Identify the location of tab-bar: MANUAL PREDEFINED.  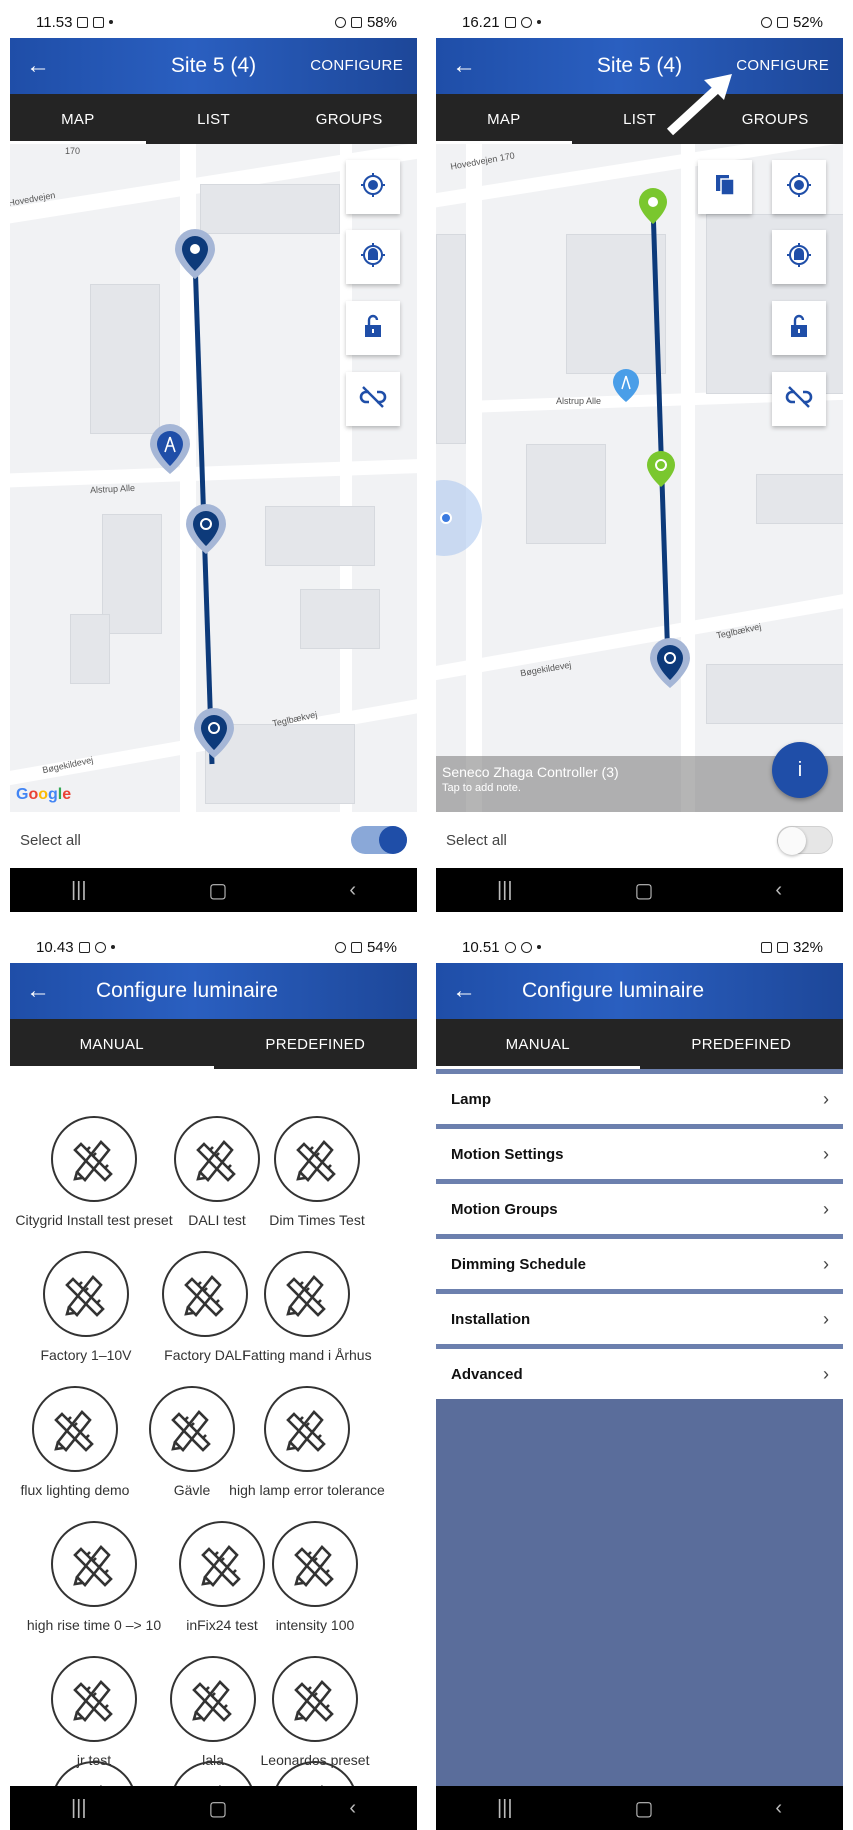
(213, 1044).